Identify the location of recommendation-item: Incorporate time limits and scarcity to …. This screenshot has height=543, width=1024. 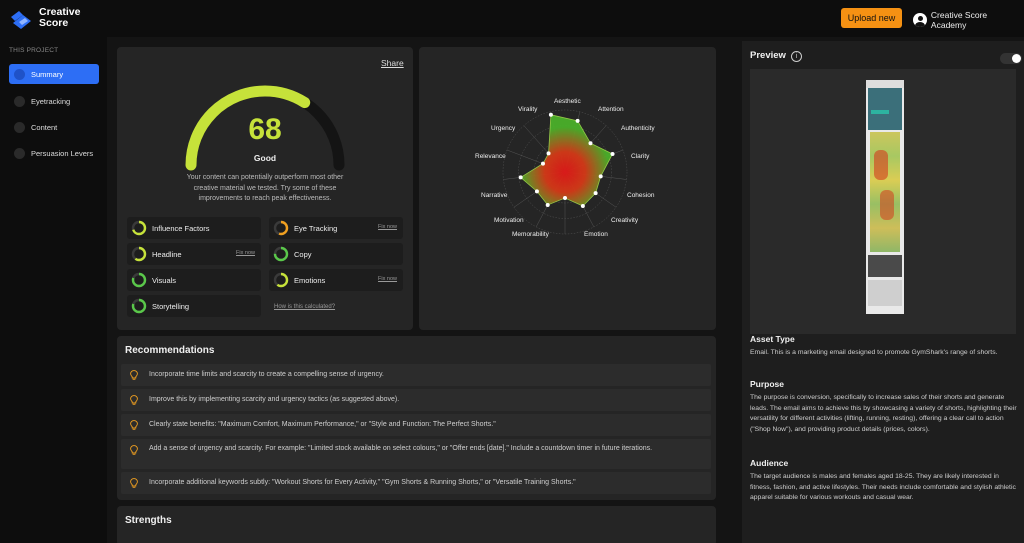
(416, 375).